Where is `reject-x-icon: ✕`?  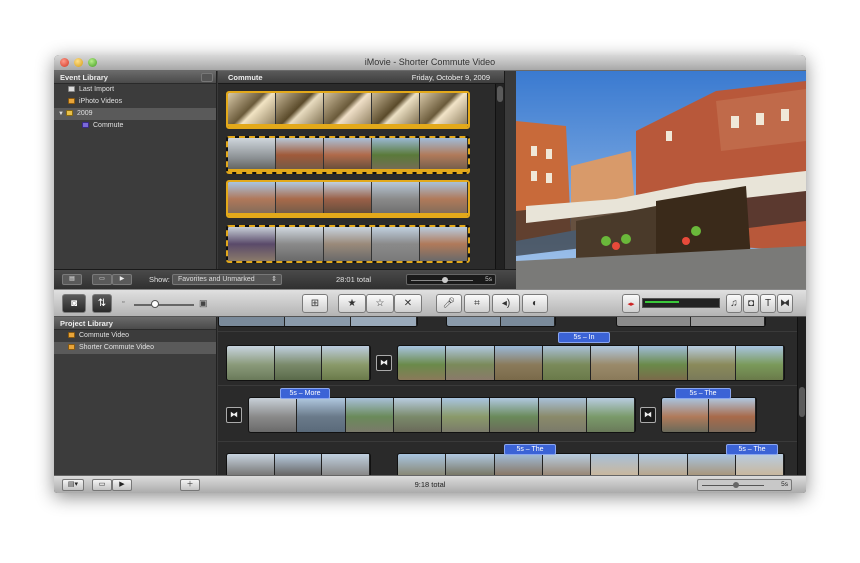 reject-x-icon: ✕ is located at coordinates (408, 303).